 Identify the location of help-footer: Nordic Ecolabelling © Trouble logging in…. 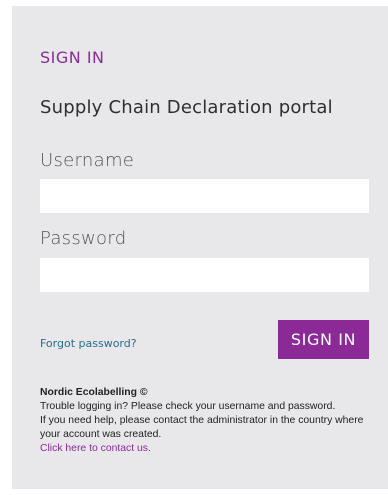
(207, 421).